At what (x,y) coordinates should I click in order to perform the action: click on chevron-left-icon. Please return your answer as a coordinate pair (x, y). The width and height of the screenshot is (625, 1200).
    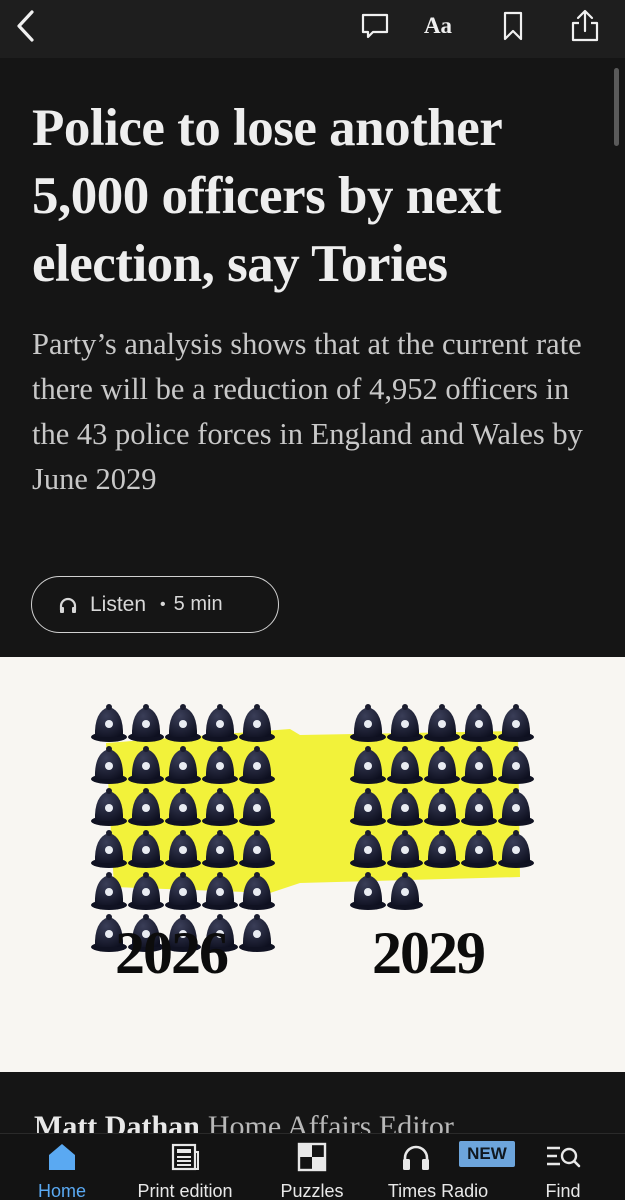
    Looking at the image, I should click on (25, 26).